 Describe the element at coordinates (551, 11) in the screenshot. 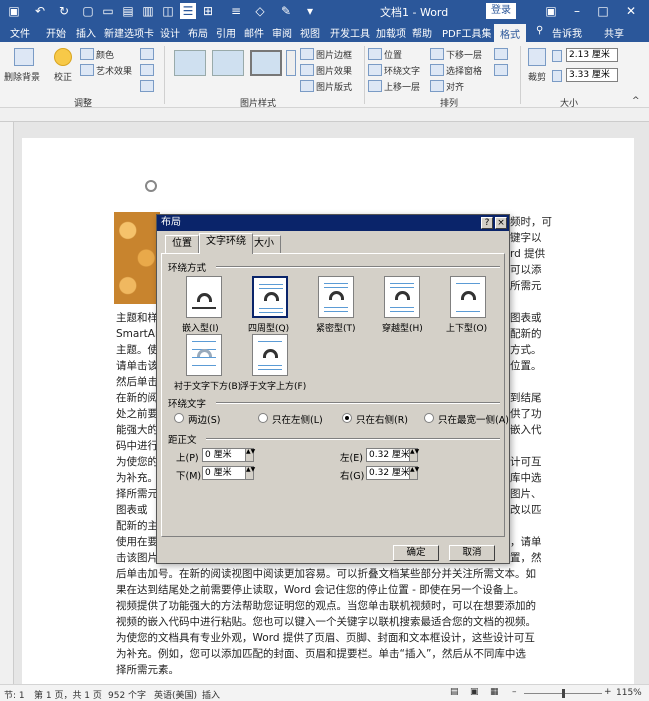

I see `ribbon-display-icon: ▣` at that location.